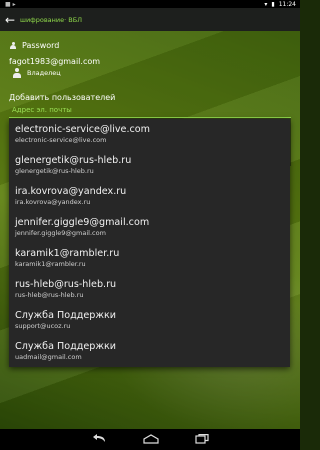  I want to click on password-row: Password, so click(34, 45).